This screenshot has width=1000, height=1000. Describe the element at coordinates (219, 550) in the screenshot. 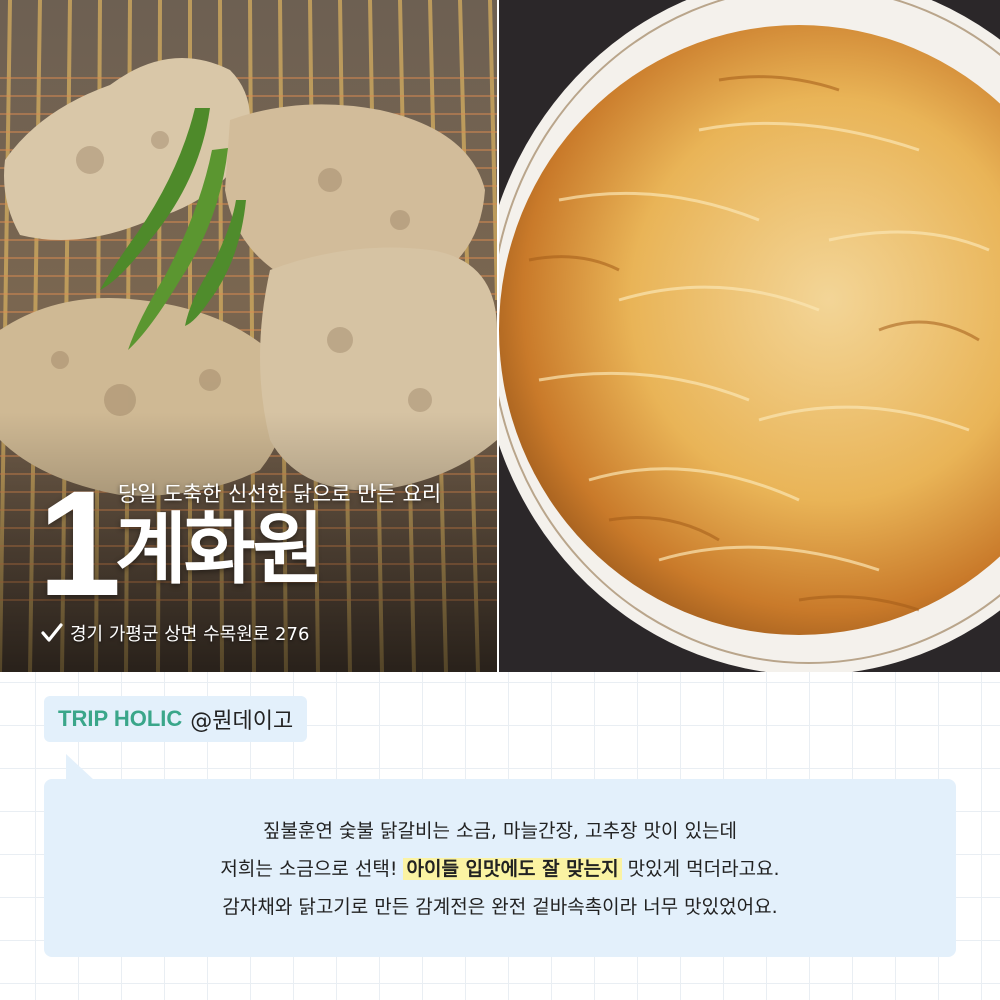

I see `restaurant-name: 계화원` at that location.